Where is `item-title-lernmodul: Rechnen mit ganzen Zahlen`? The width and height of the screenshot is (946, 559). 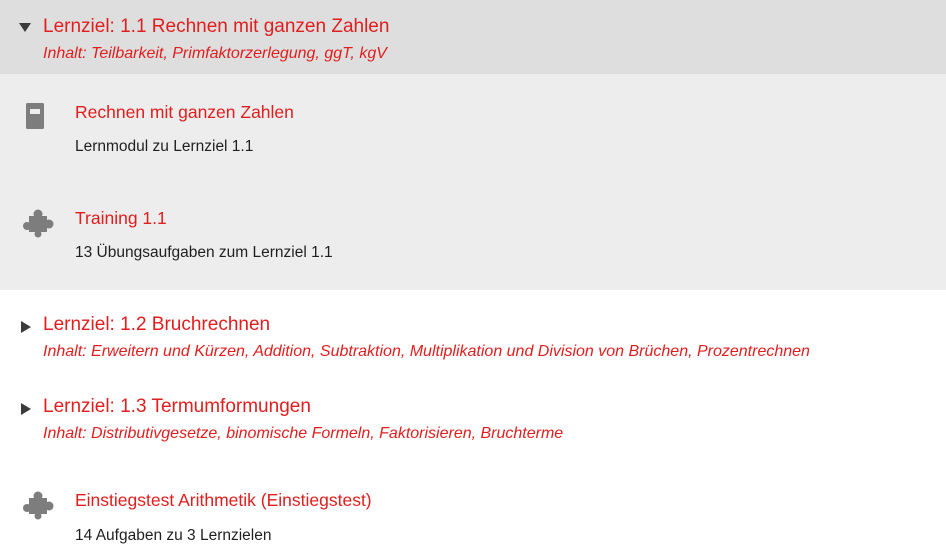 item-title-lernmodul: Rechnen mit ganzen Zahlen is located at coordinates (184, 112).